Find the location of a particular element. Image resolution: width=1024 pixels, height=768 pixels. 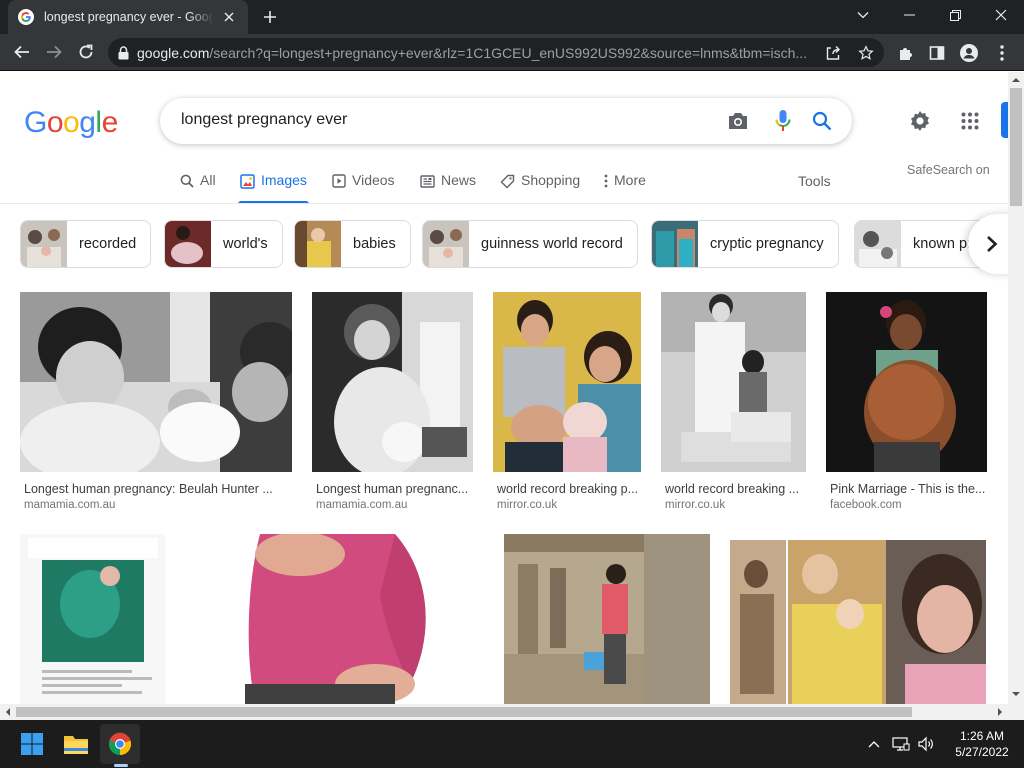

safesearch-toggle: SafeSearch on is located at coordinates (948, 170).